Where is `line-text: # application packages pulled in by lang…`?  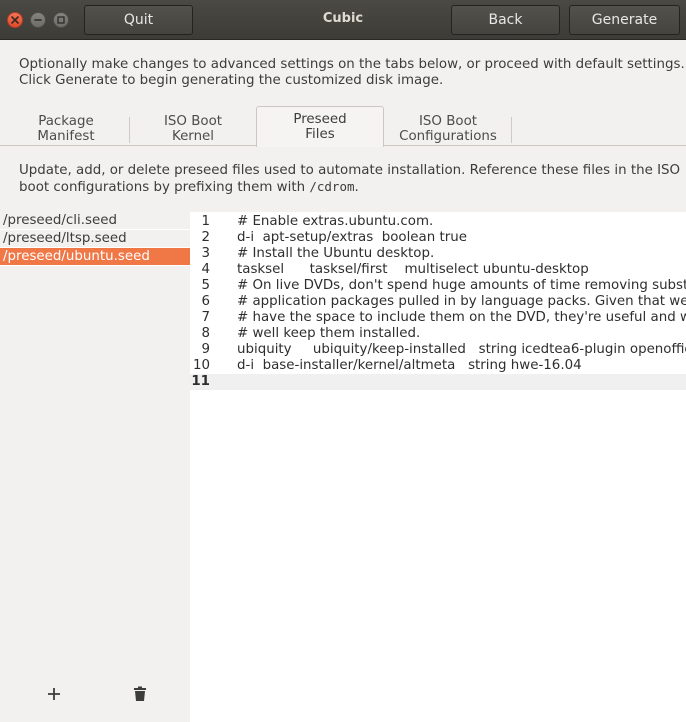
line-text: # application packages pulled in by lang… is located at coordinates (461, 301).